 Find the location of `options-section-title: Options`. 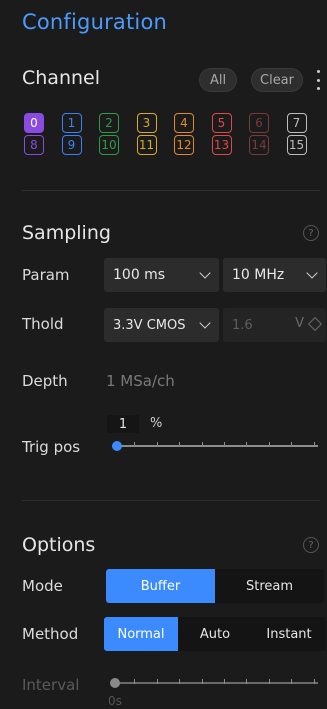

options-section-title: Options is located at coordinates (59, 545).